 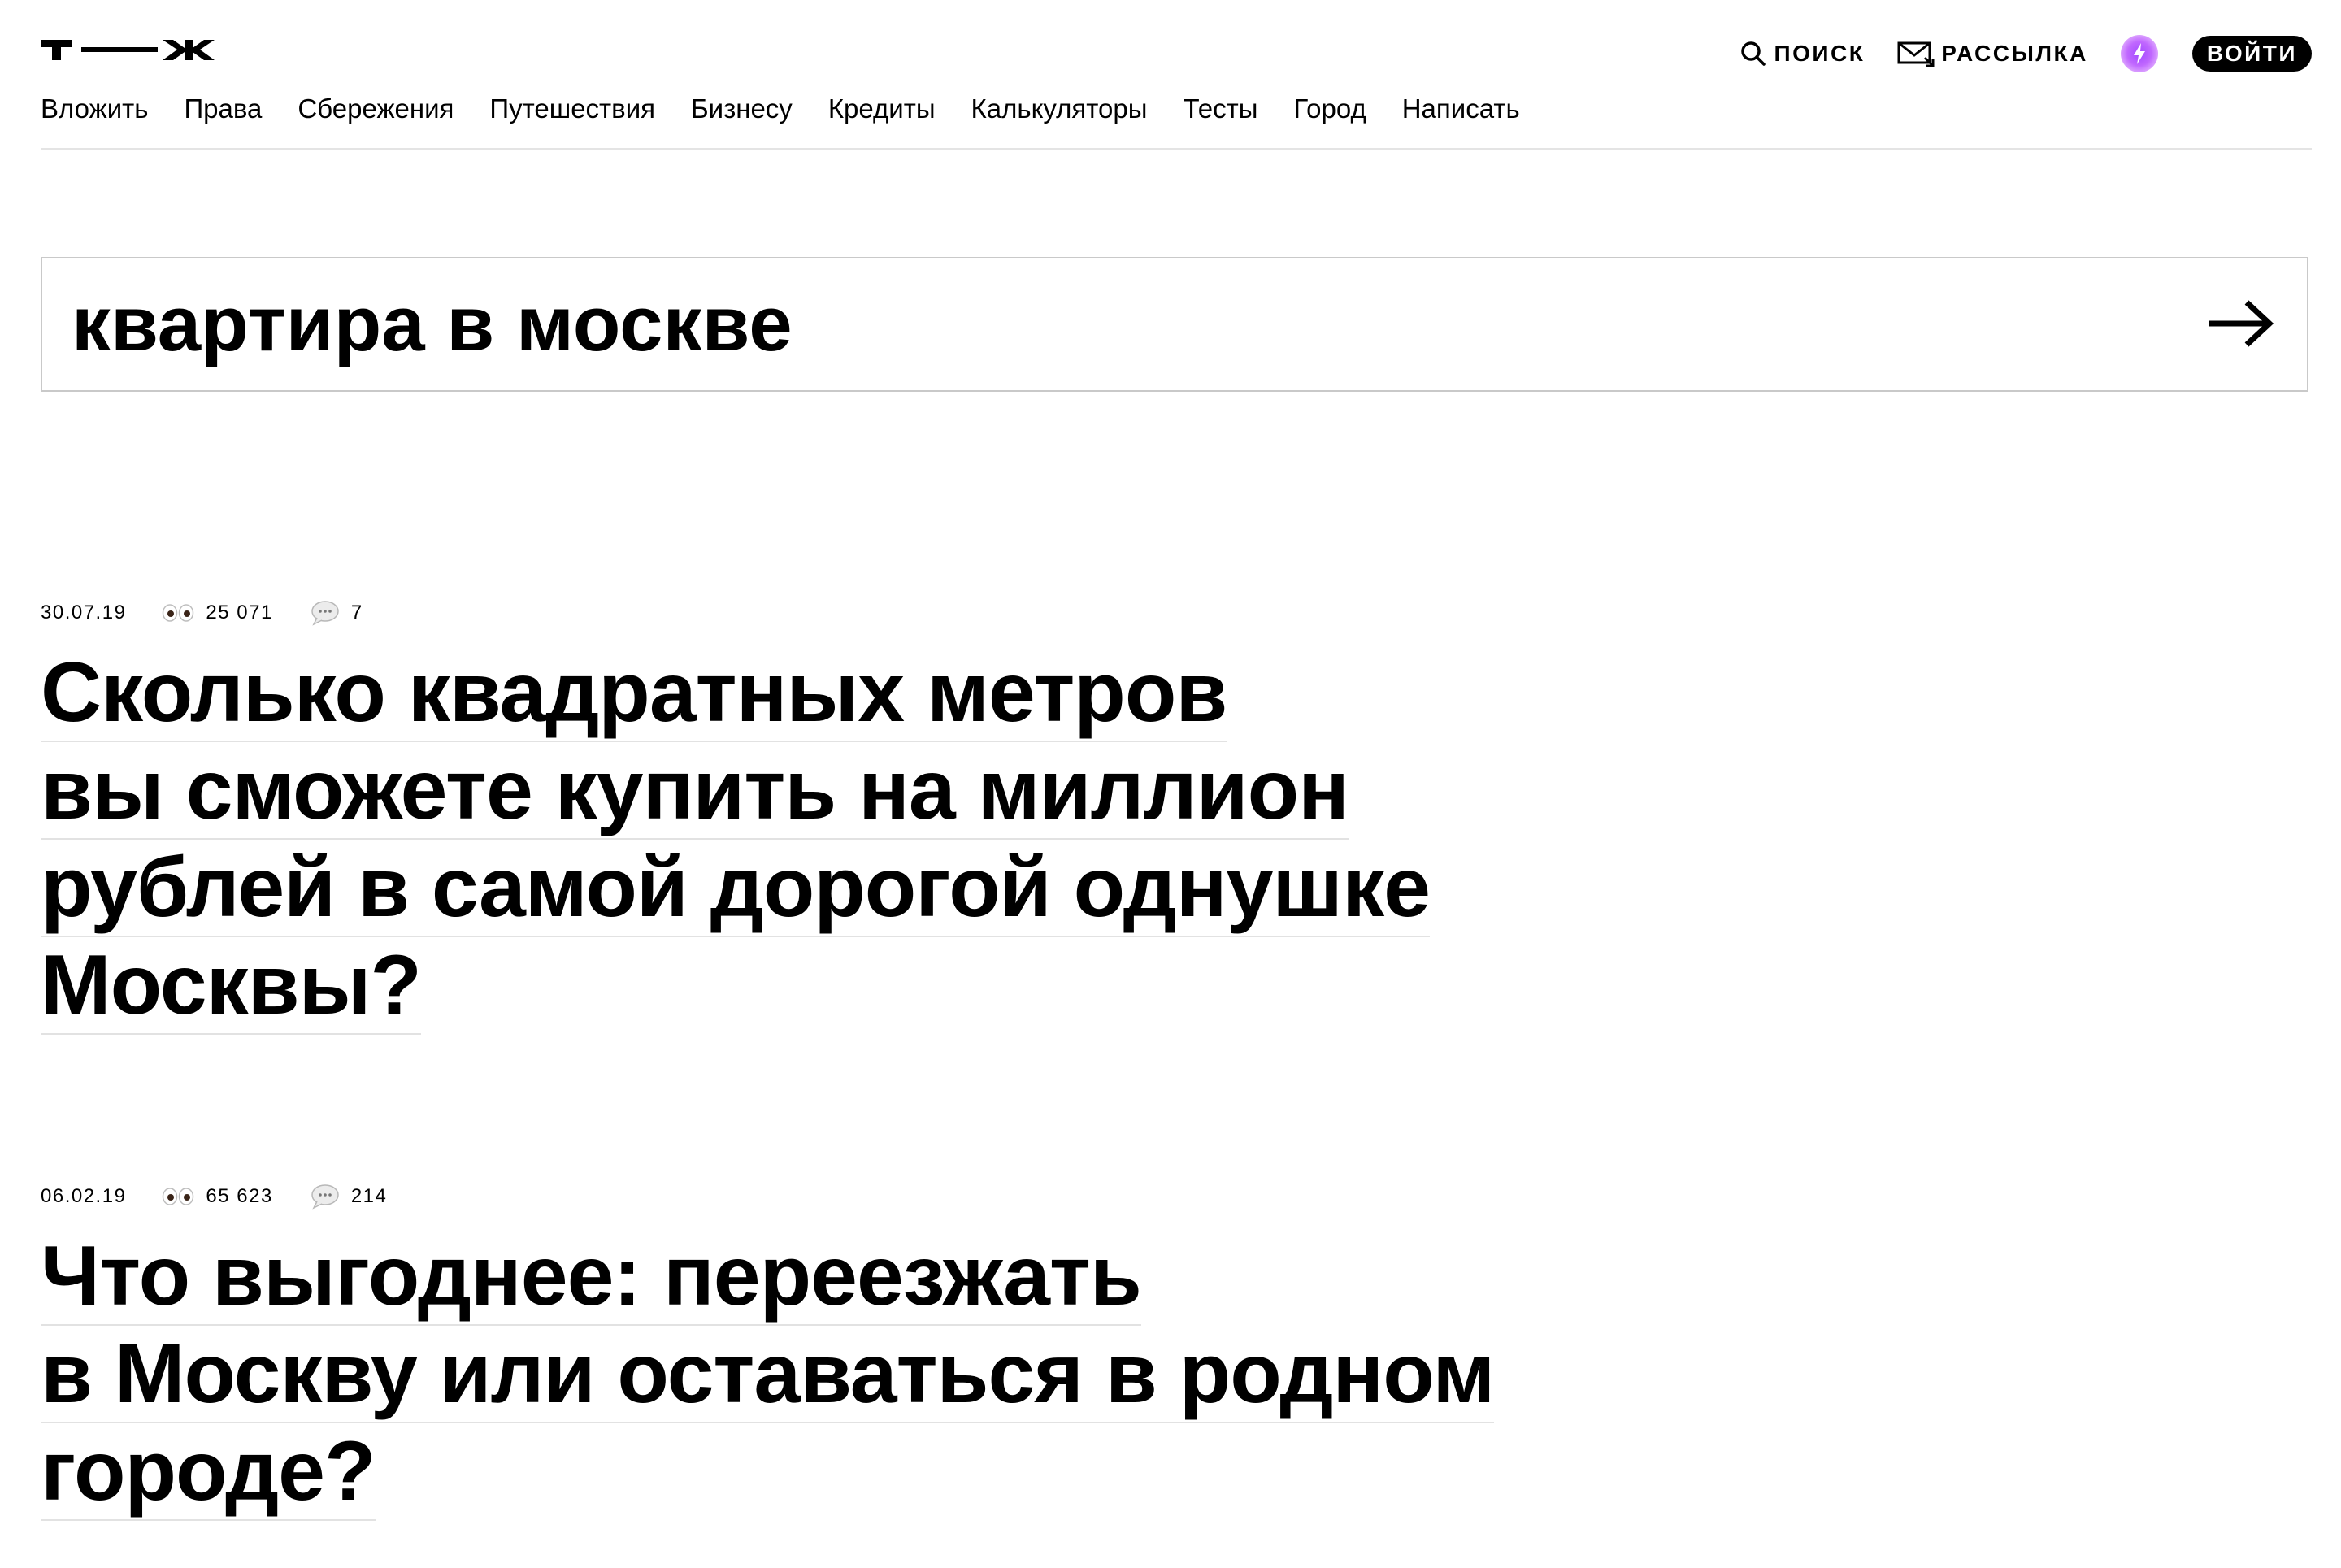 What do you see at coordinates (1059, 109) in the screenshot?
I see `nav-item-calculators: Калькуляторы` at bounding box center [1059, 109].